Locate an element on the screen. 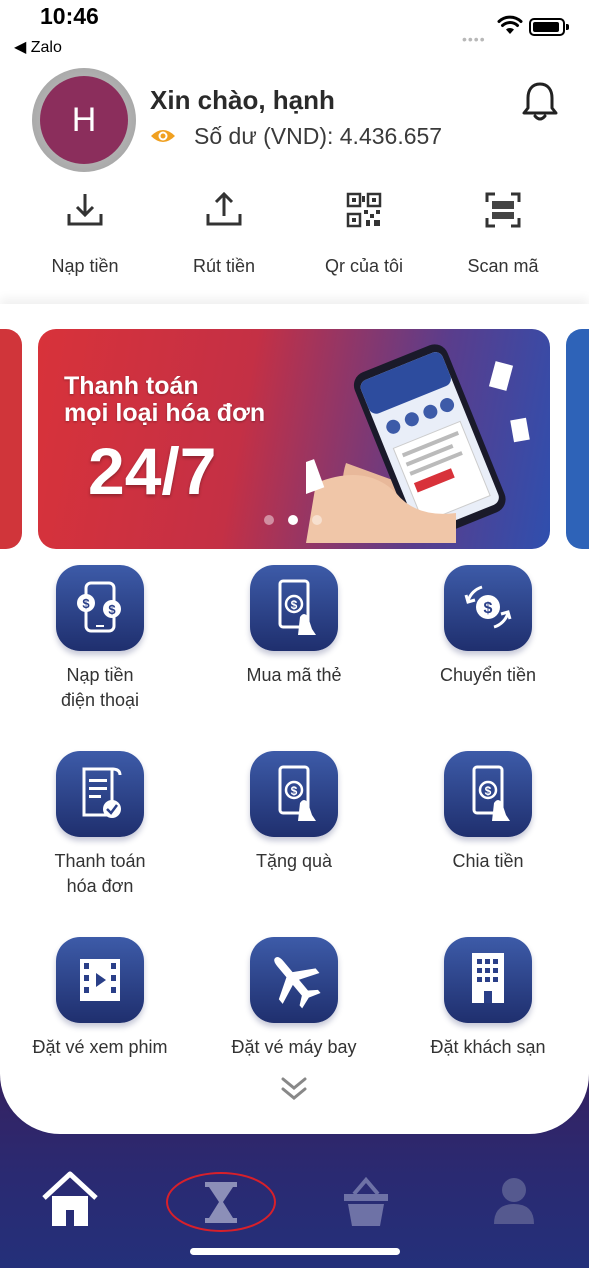  qr-code-icon is located at coordinates (364, 210).